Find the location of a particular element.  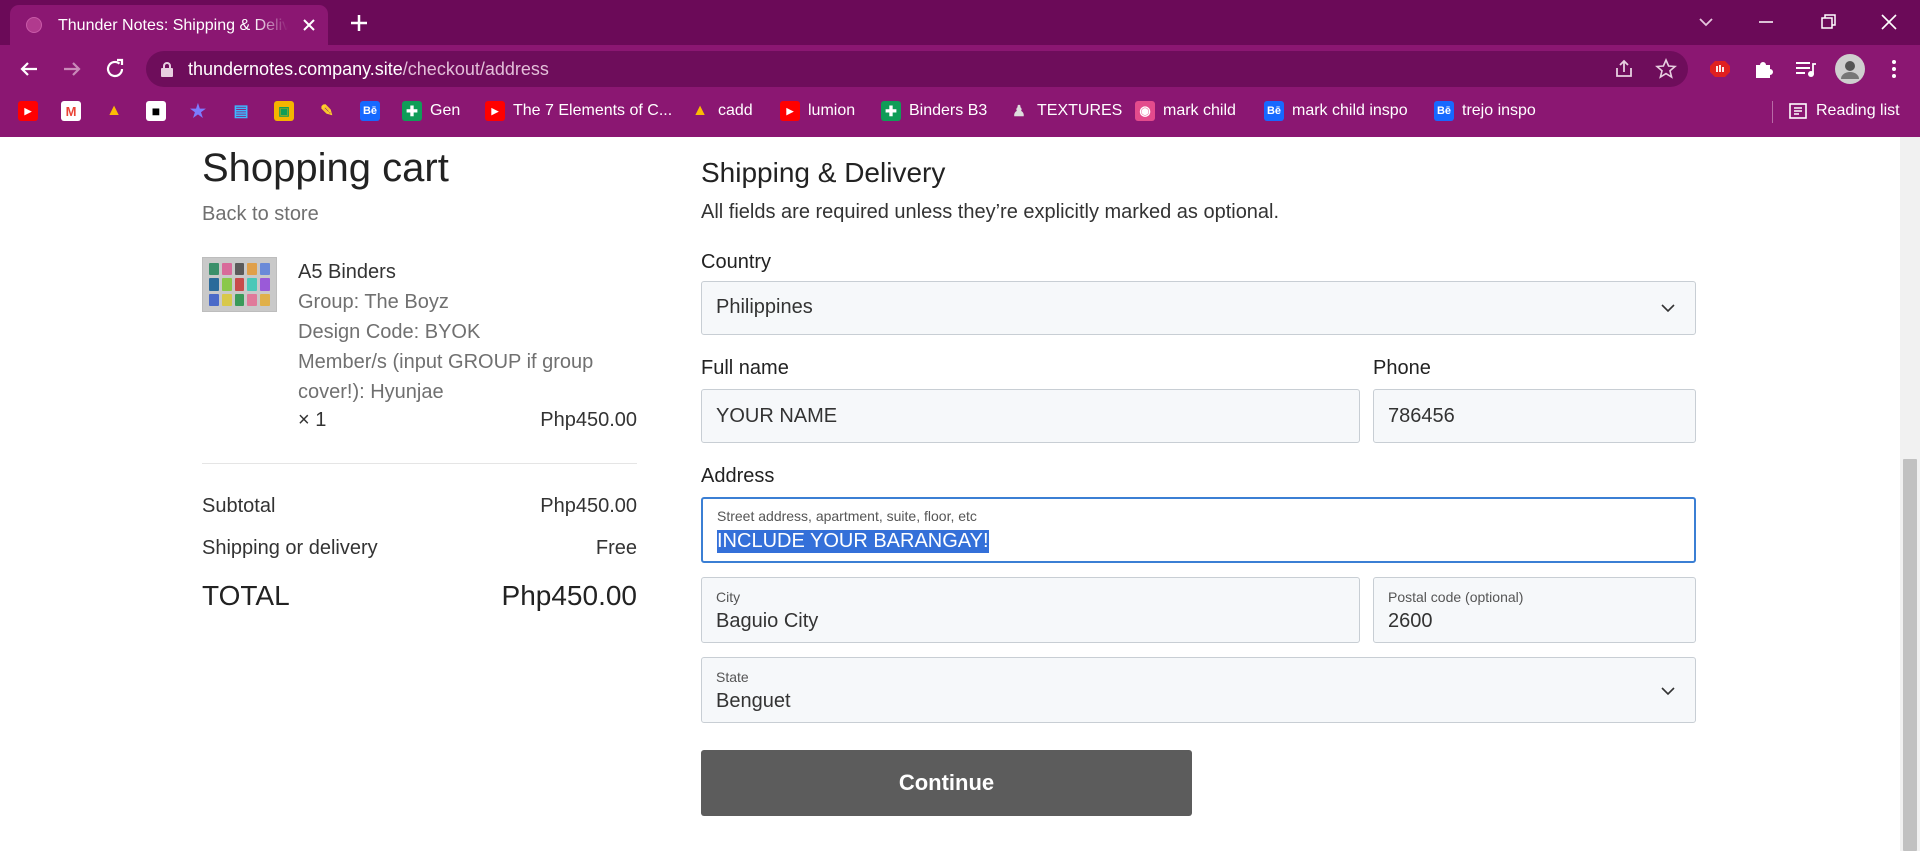

bookmark-1: M is located at coordinates (71, 111).